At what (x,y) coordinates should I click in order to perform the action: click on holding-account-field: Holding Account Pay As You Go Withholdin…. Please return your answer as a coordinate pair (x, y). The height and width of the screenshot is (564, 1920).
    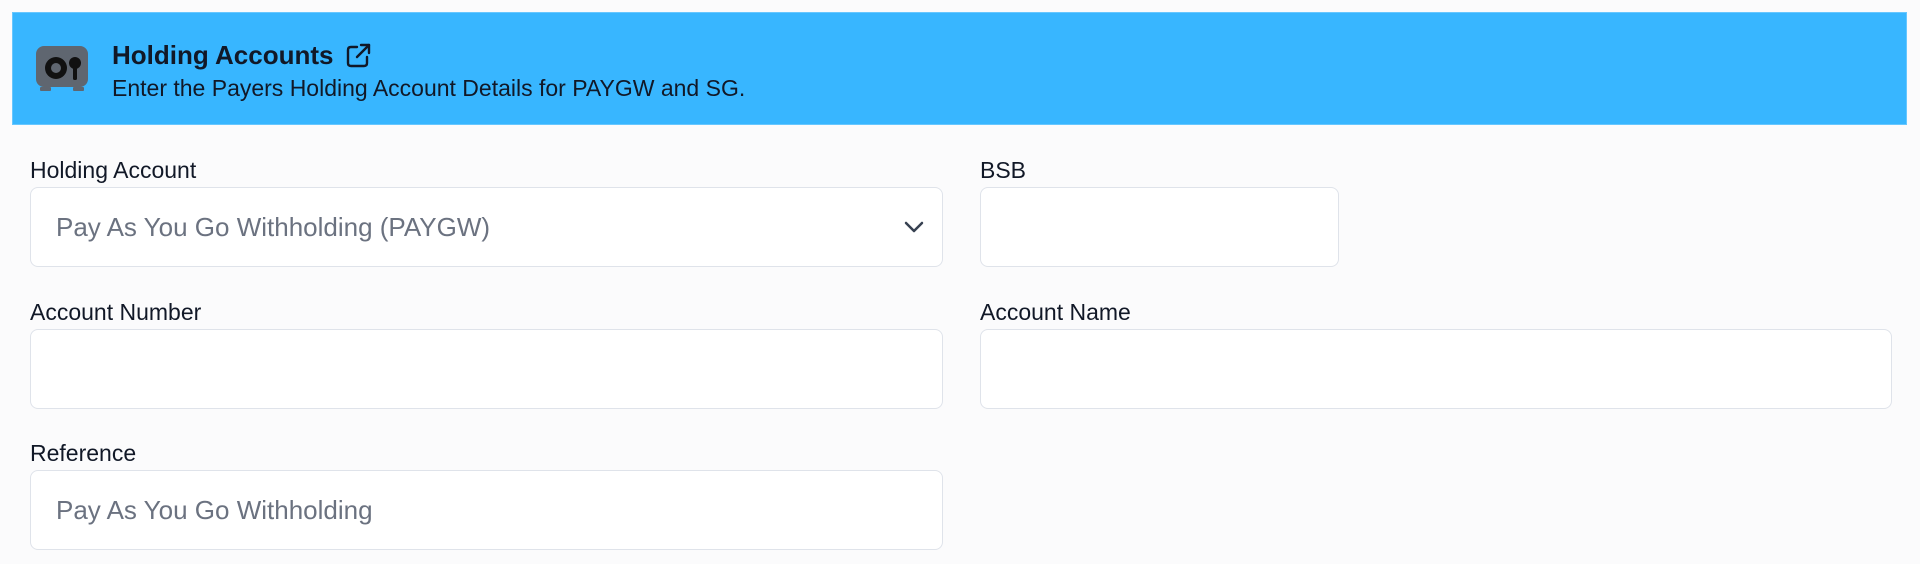
    Looking at the image, I should click on (486, 213).